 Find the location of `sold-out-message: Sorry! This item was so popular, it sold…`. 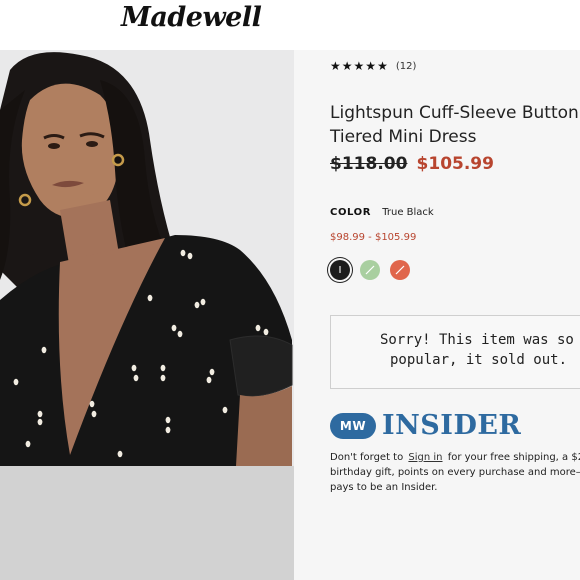

sold-out-message: Sorry! This item was so popular, it sold… is located at coordinates (455, 352).